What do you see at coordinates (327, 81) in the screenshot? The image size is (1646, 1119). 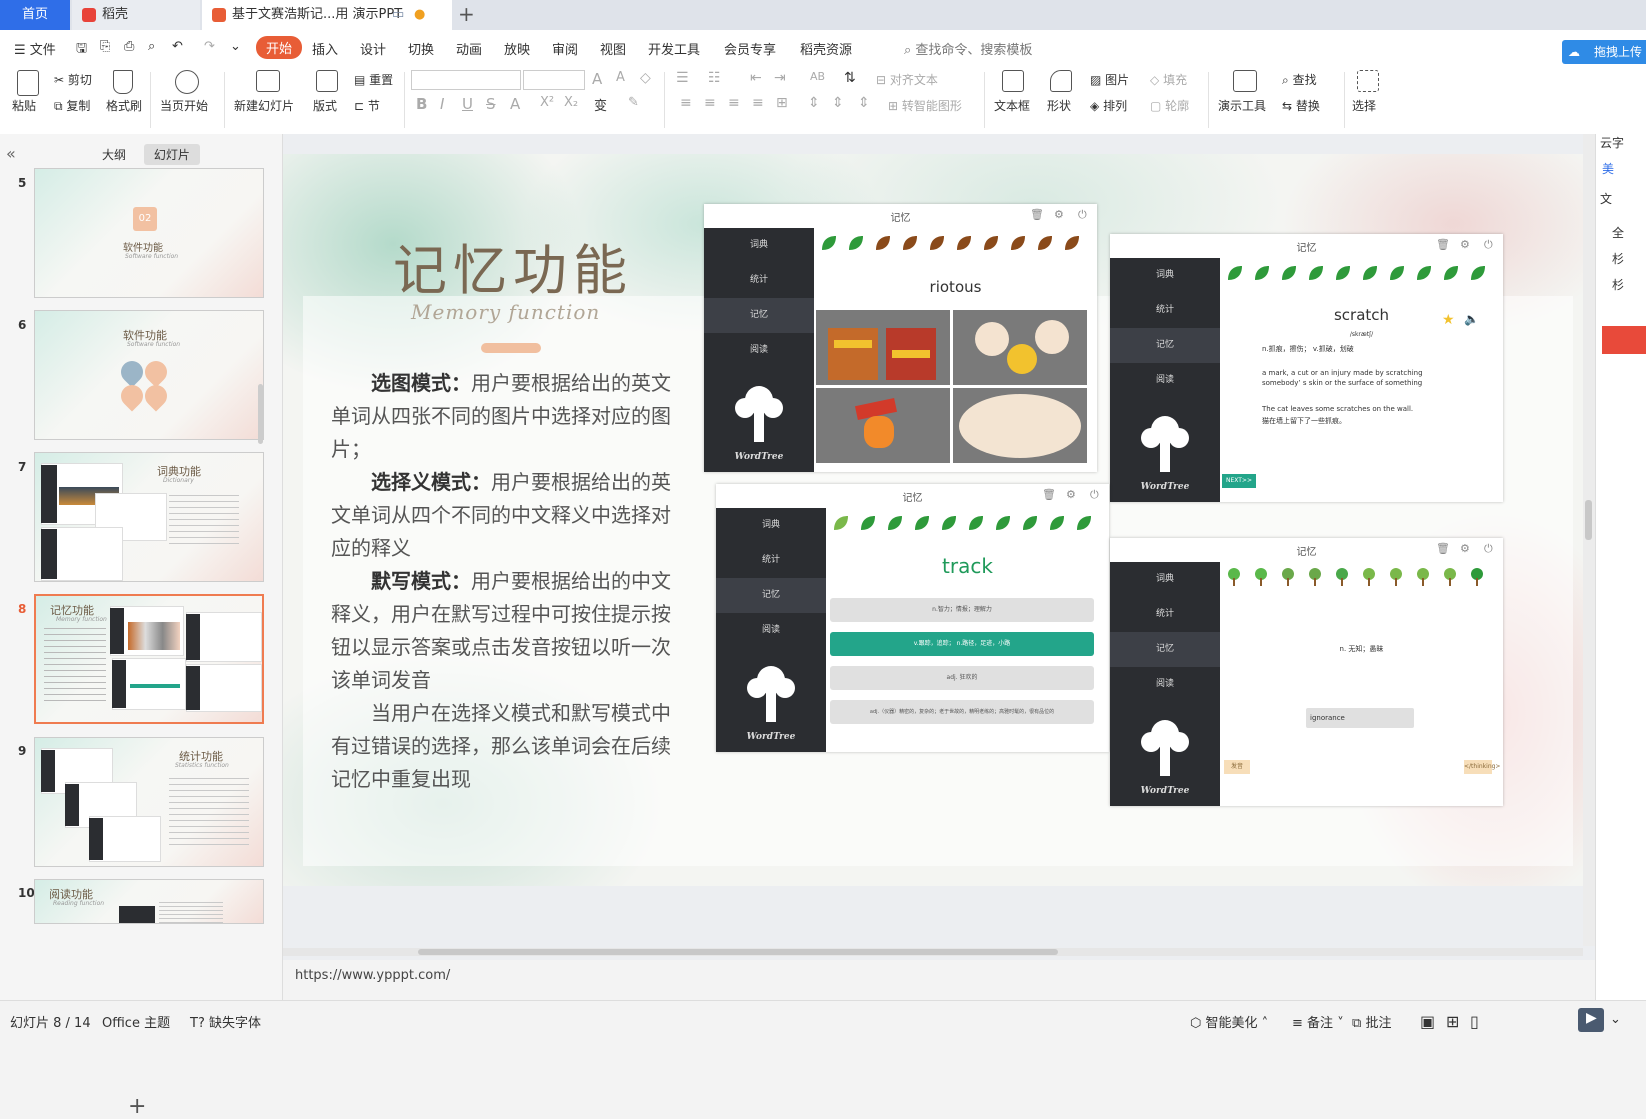 I see `layout-icon` at bounding box center [327, 81].